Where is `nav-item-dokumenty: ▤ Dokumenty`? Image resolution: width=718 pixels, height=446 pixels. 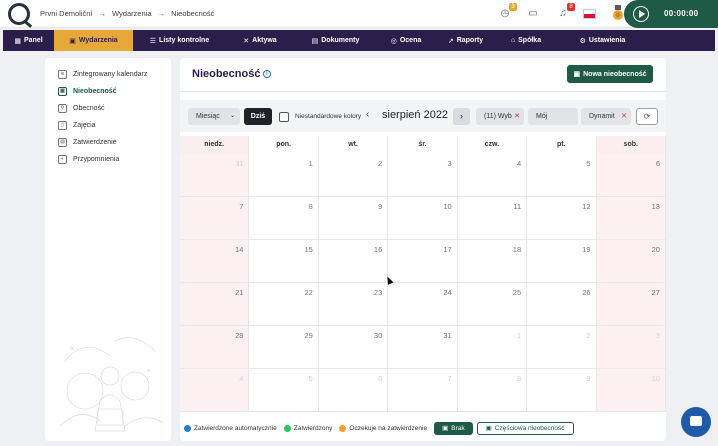
nav-item-dokumenty: ▤ Dokumenty is located at coordinates (335, 40).